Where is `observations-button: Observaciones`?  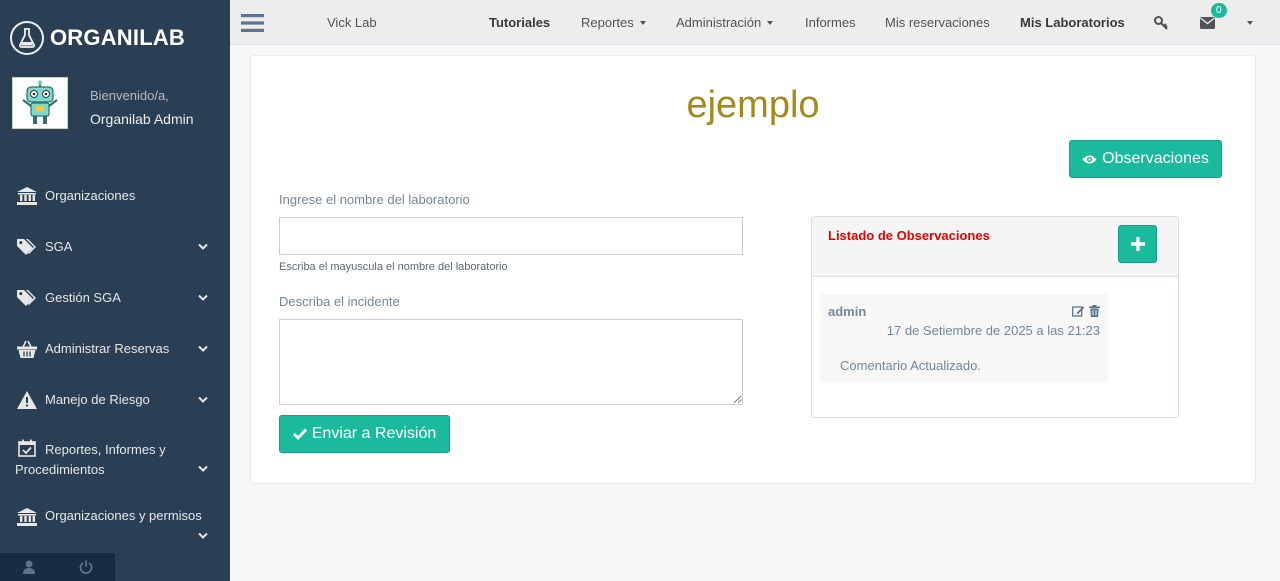
observations-button: Observaciones is located at coordinates (1145, 159).